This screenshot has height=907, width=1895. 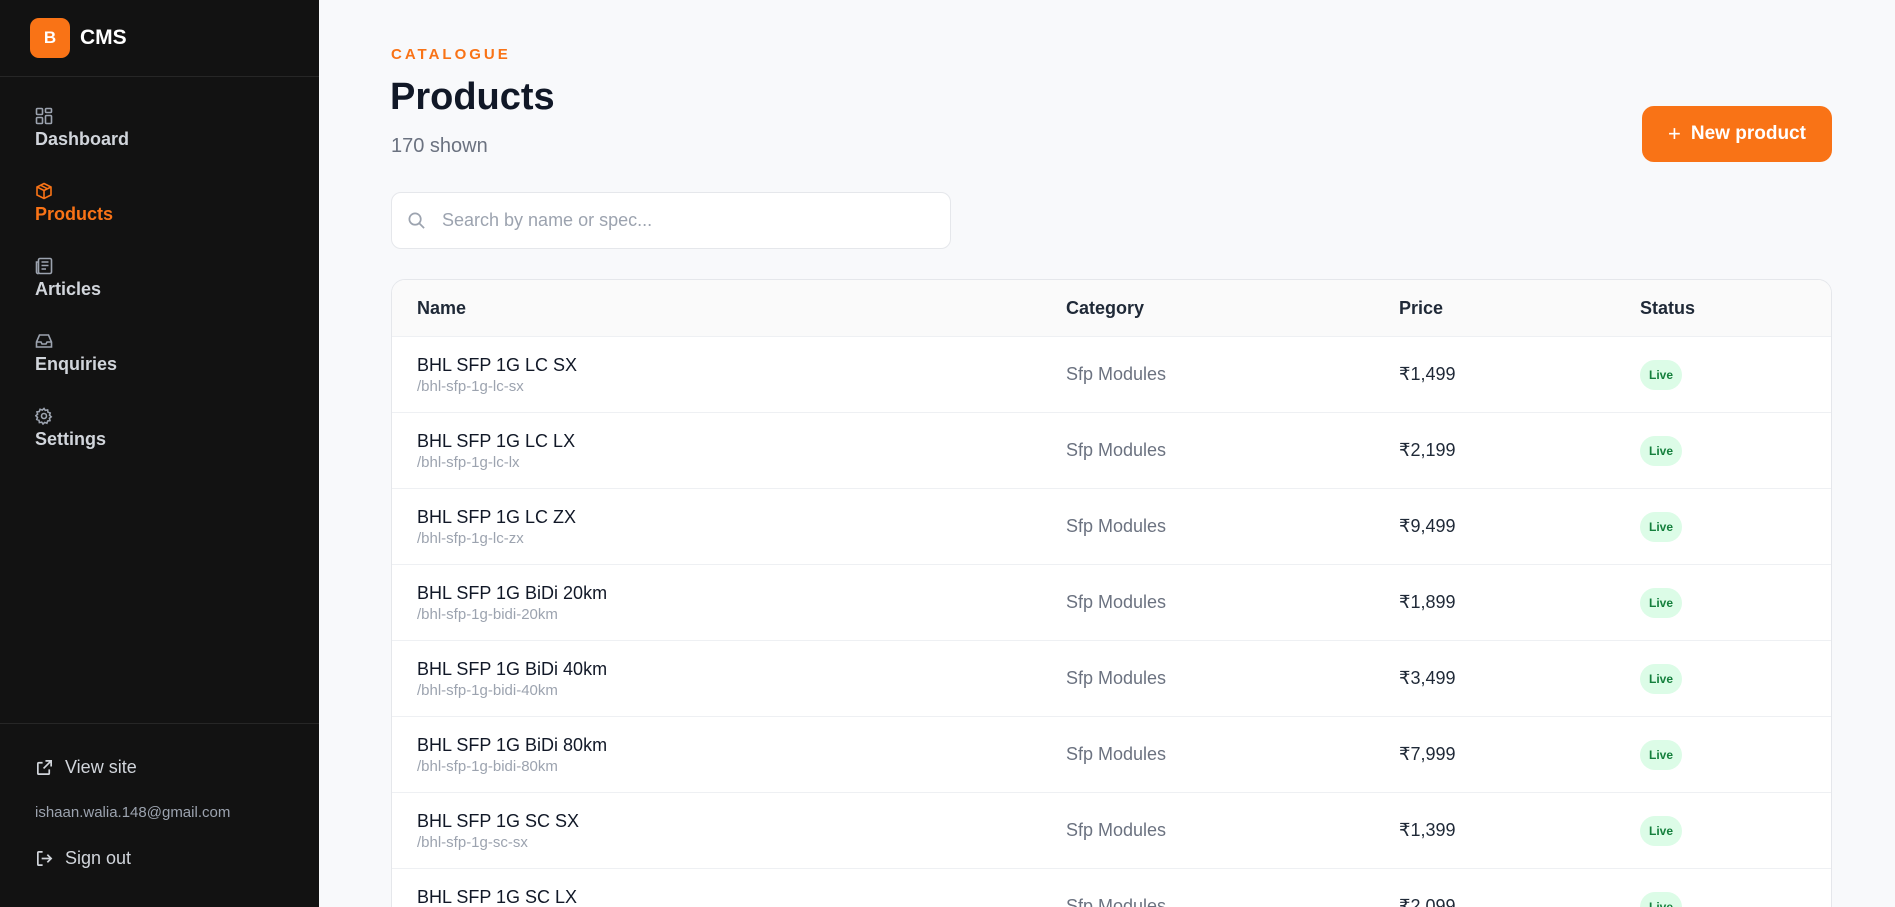 I want to click on sidebar-item-label: Products, so click(x=74, y=214).